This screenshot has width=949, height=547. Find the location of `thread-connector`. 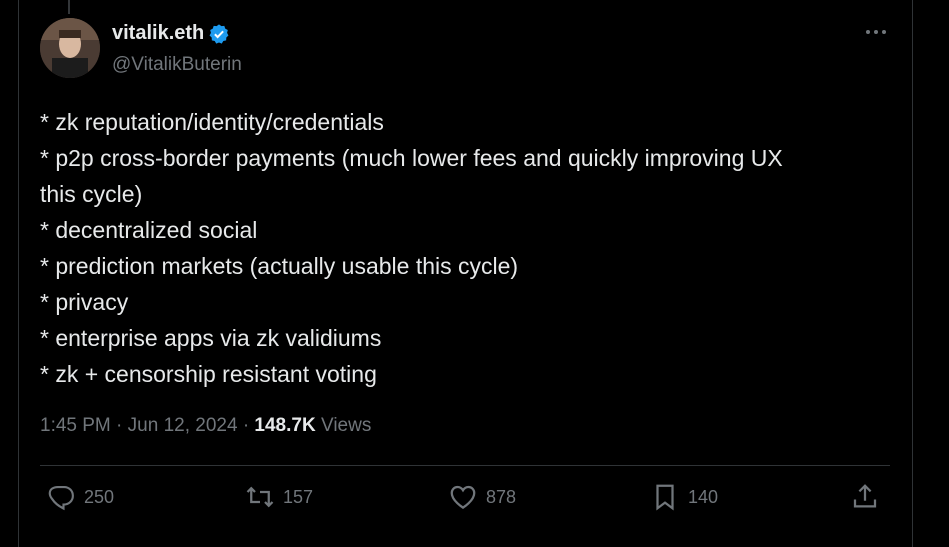

thread-connector is located at coordinates (69, 7).